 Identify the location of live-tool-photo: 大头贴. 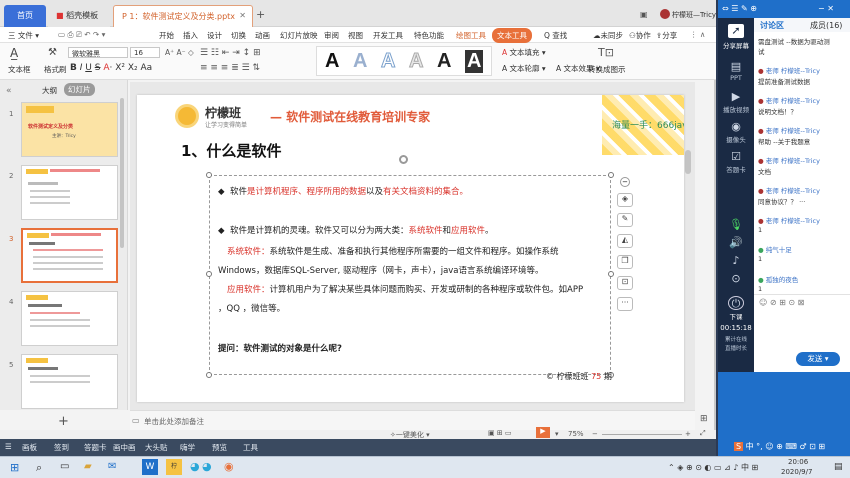
(156, 447).